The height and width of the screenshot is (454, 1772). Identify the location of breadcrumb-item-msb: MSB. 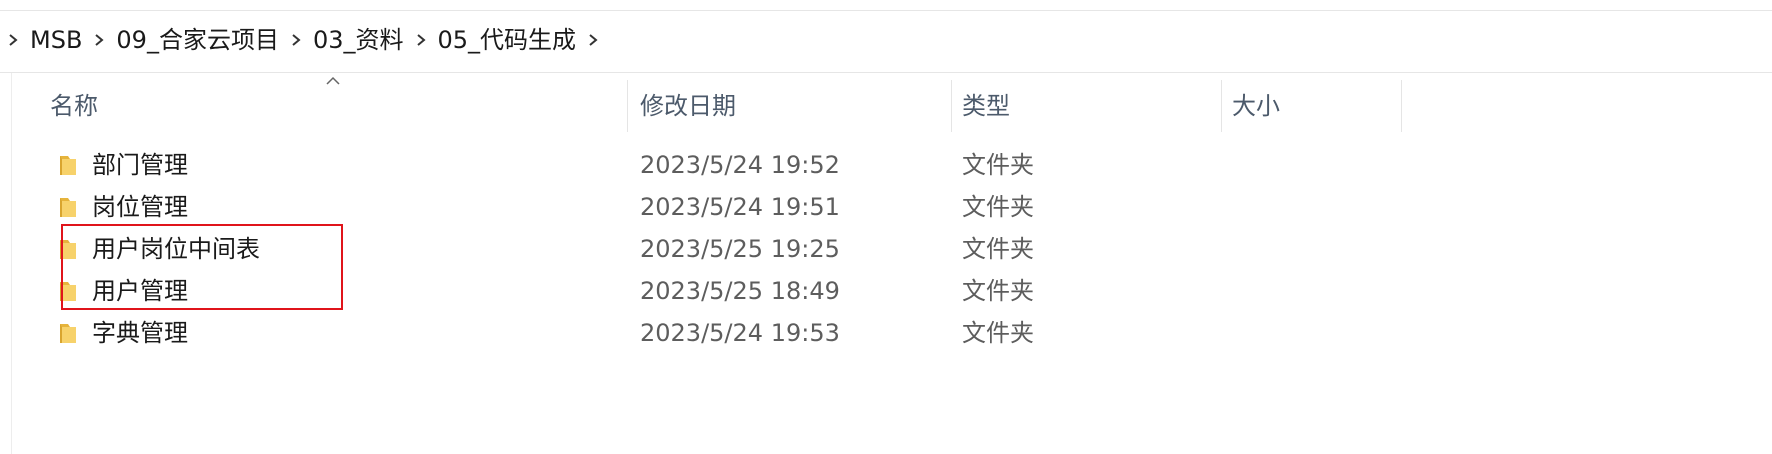
(56, 40).